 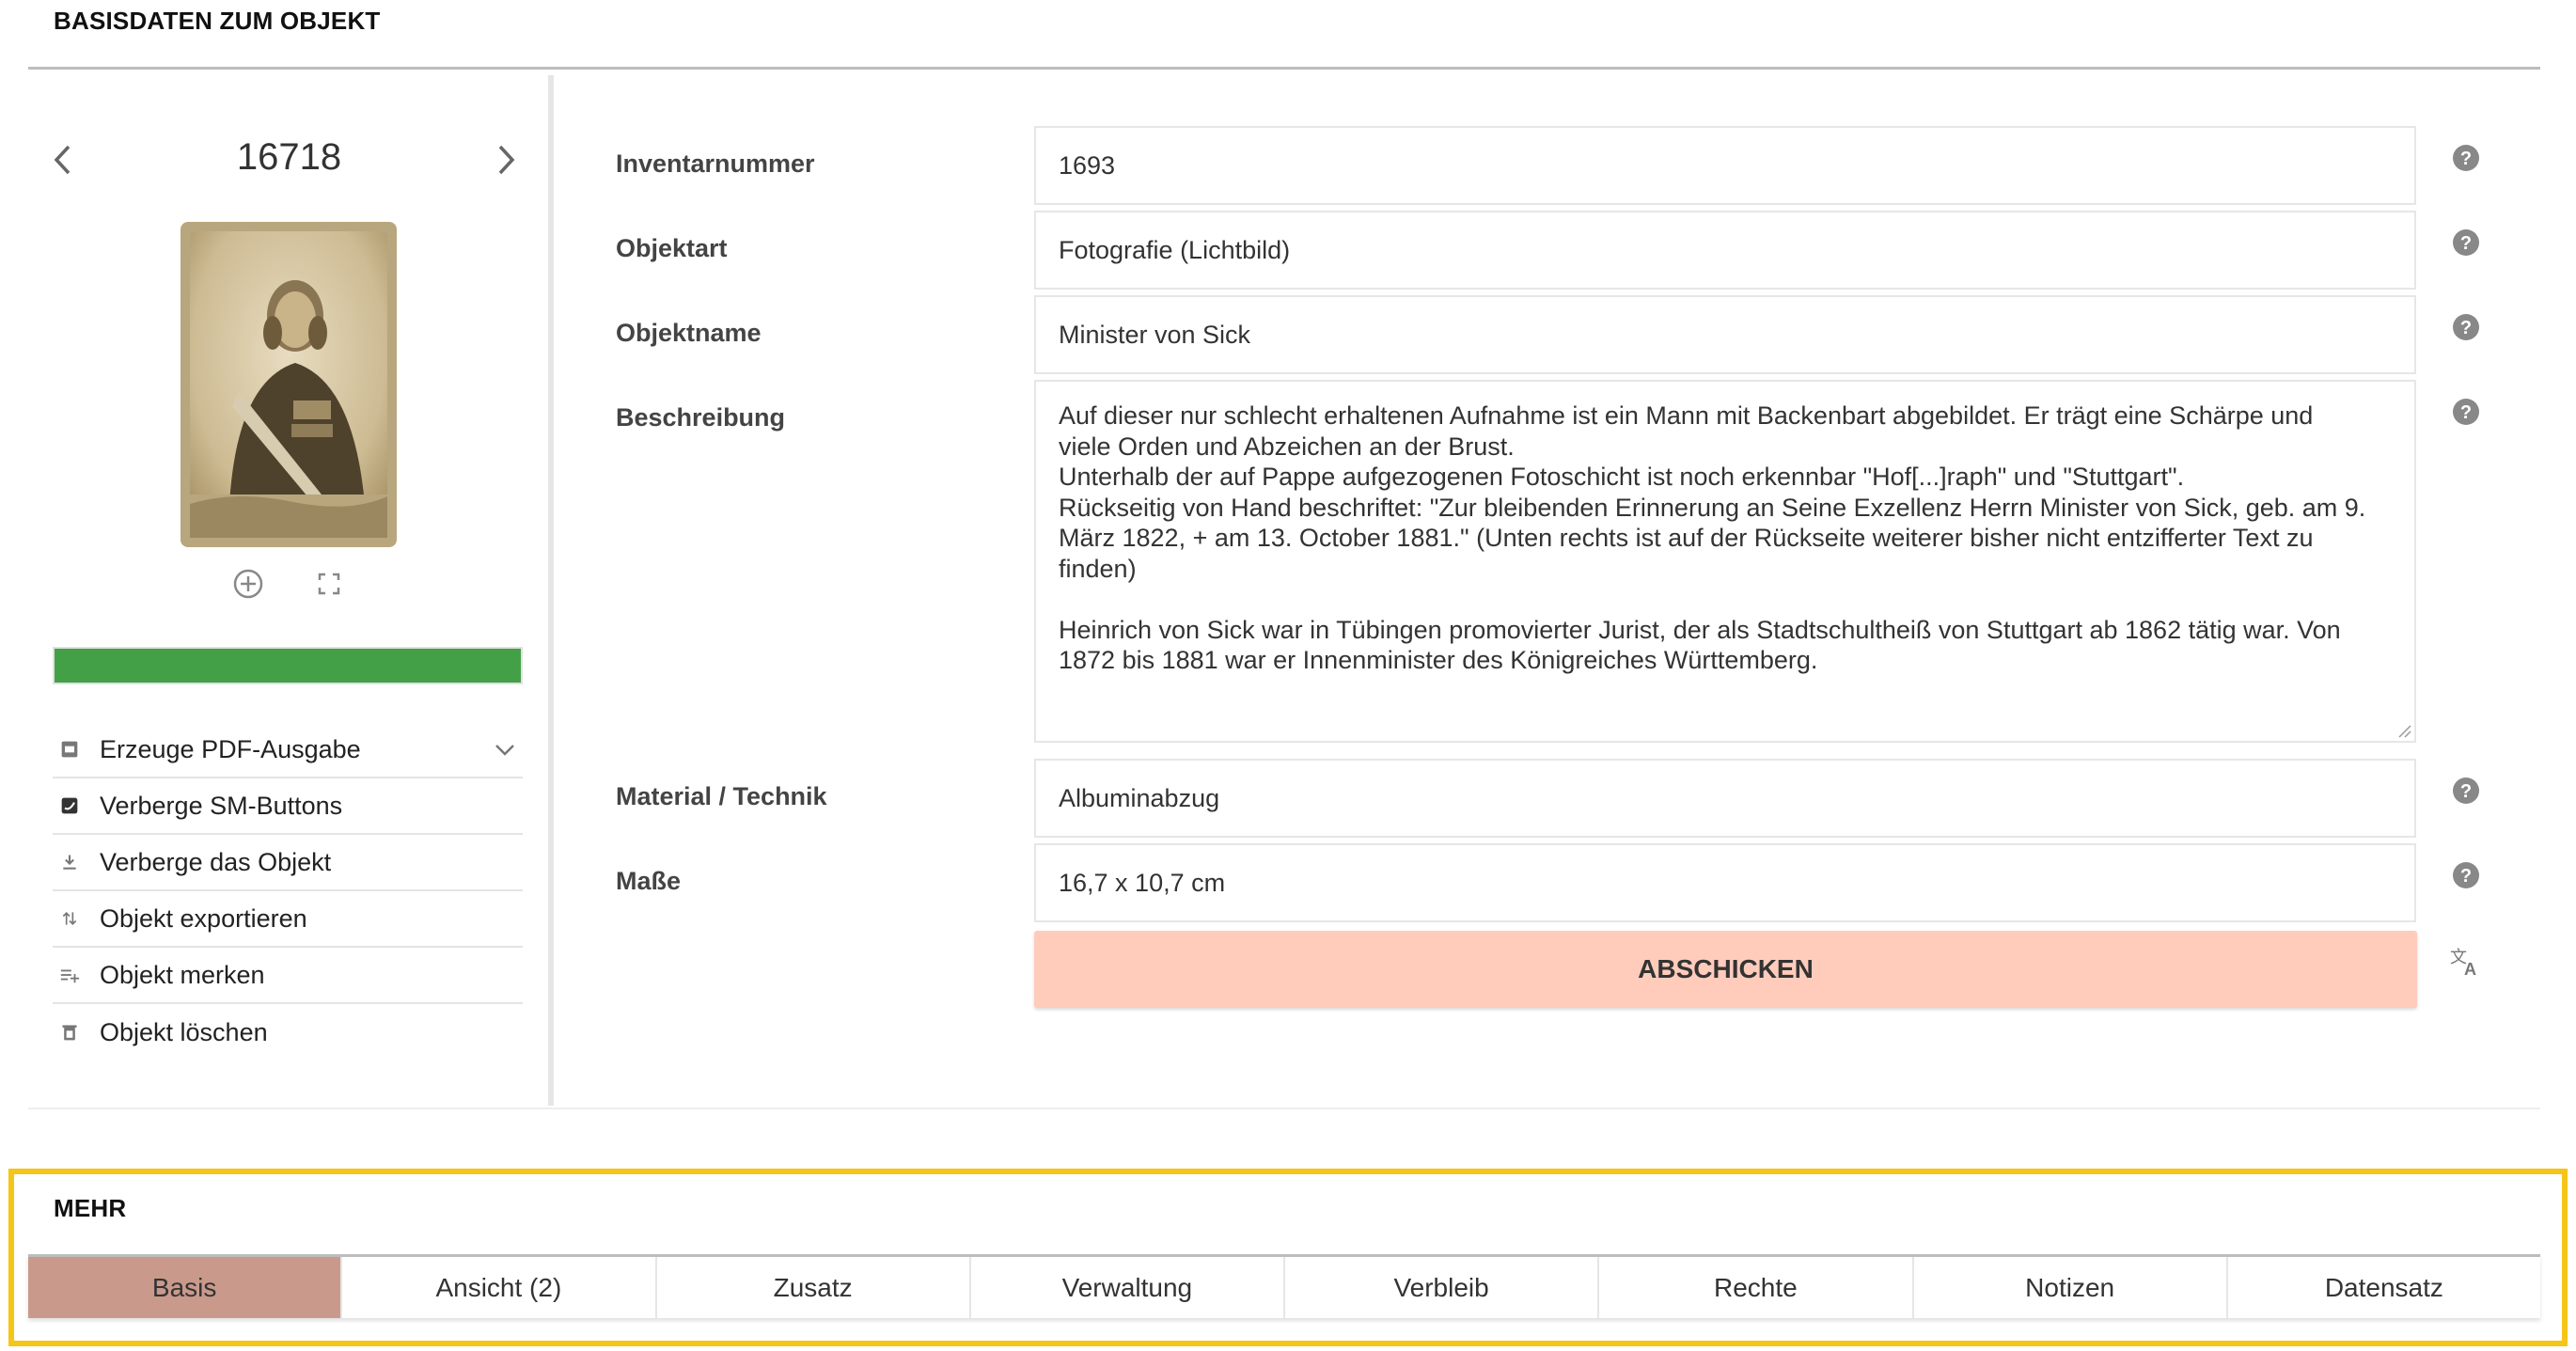 I want to click on previous-object-button, so click(x=64, y=160).